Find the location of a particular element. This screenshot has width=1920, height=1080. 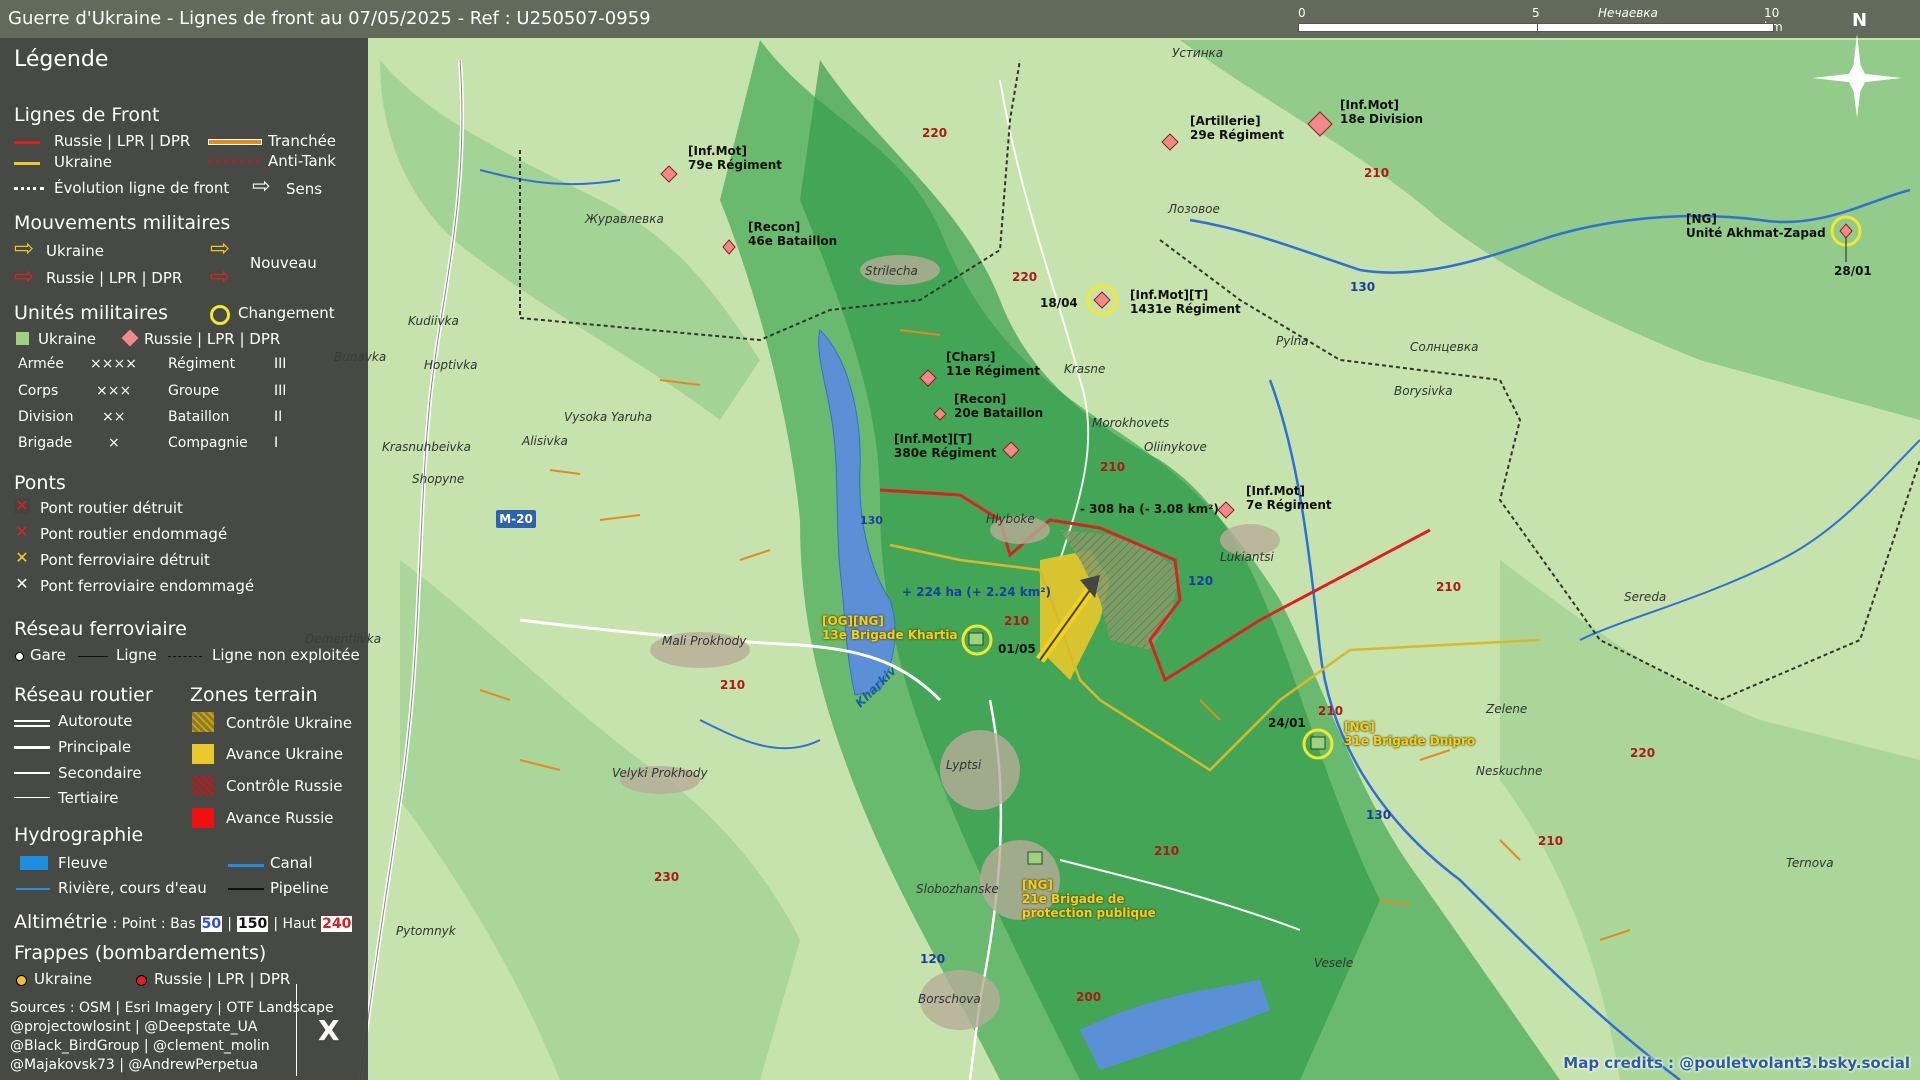

legend-label: Ligne is located at coordinates (136, 655).